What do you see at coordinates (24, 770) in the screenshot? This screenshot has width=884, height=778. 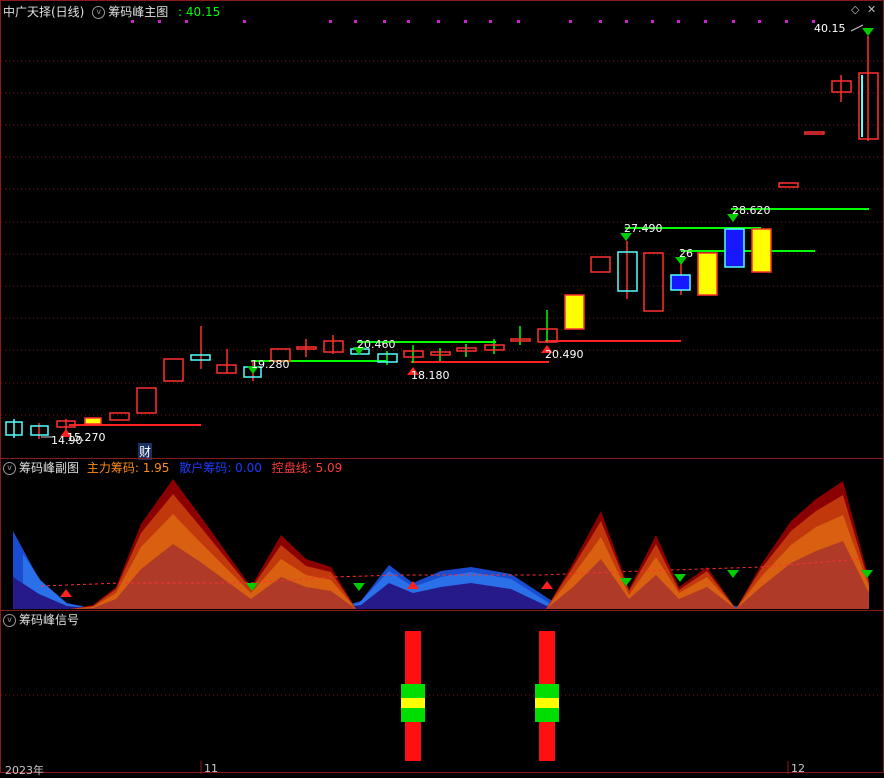 I see `axis-label-year: 2023年` at bounding box center [24, 770].